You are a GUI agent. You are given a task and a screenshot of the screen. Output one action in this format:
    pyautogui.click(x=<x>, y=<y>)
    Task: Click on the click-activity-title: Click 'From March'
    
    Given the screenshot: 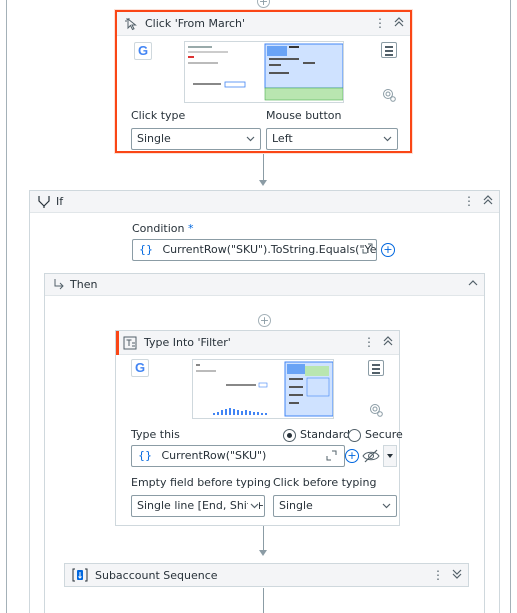 What is the action you would take?
    pyautogui.click(x=195, y=23)
    